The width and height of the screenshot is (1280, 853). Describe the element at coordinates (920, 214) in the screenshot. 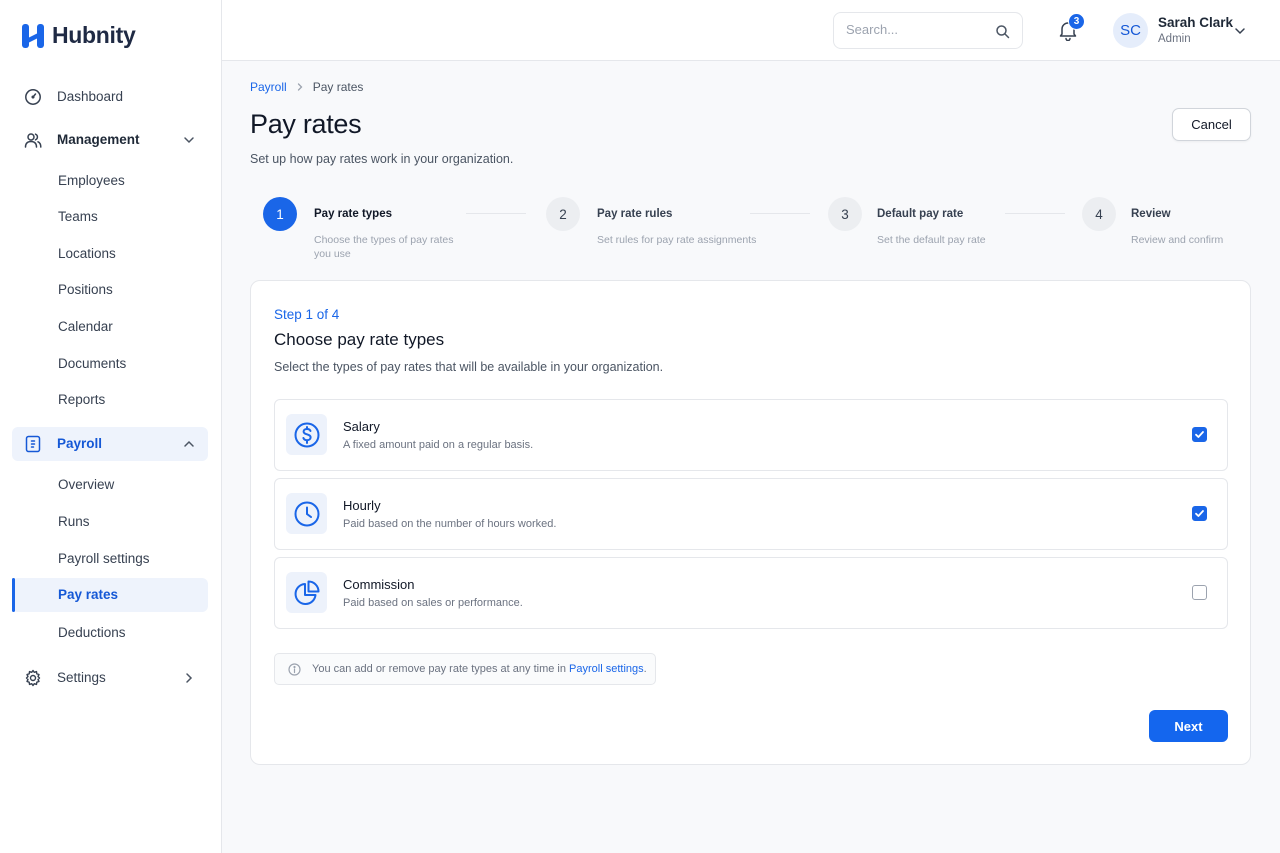

I see `step-3-title: Default pay rate` at that location.